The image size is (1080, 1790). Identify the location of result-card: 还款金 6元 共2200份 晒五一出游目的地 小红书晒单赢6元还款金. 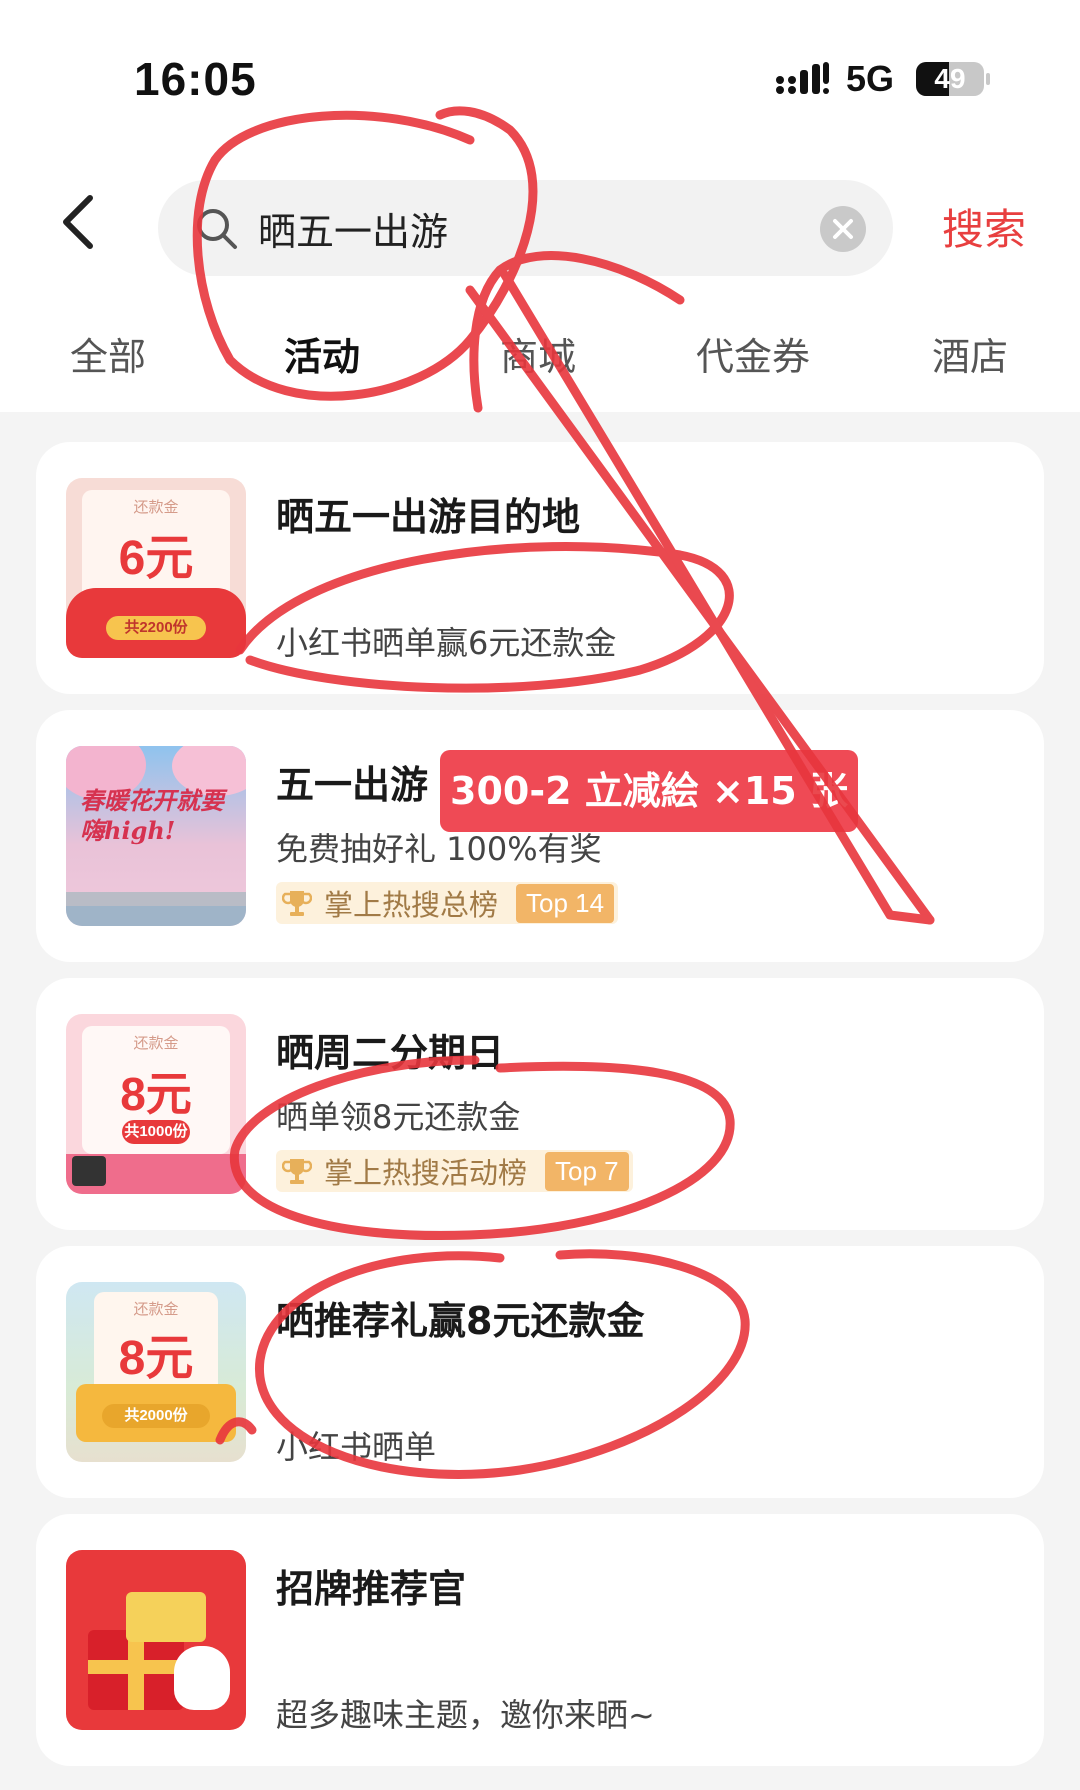
(540, 568).